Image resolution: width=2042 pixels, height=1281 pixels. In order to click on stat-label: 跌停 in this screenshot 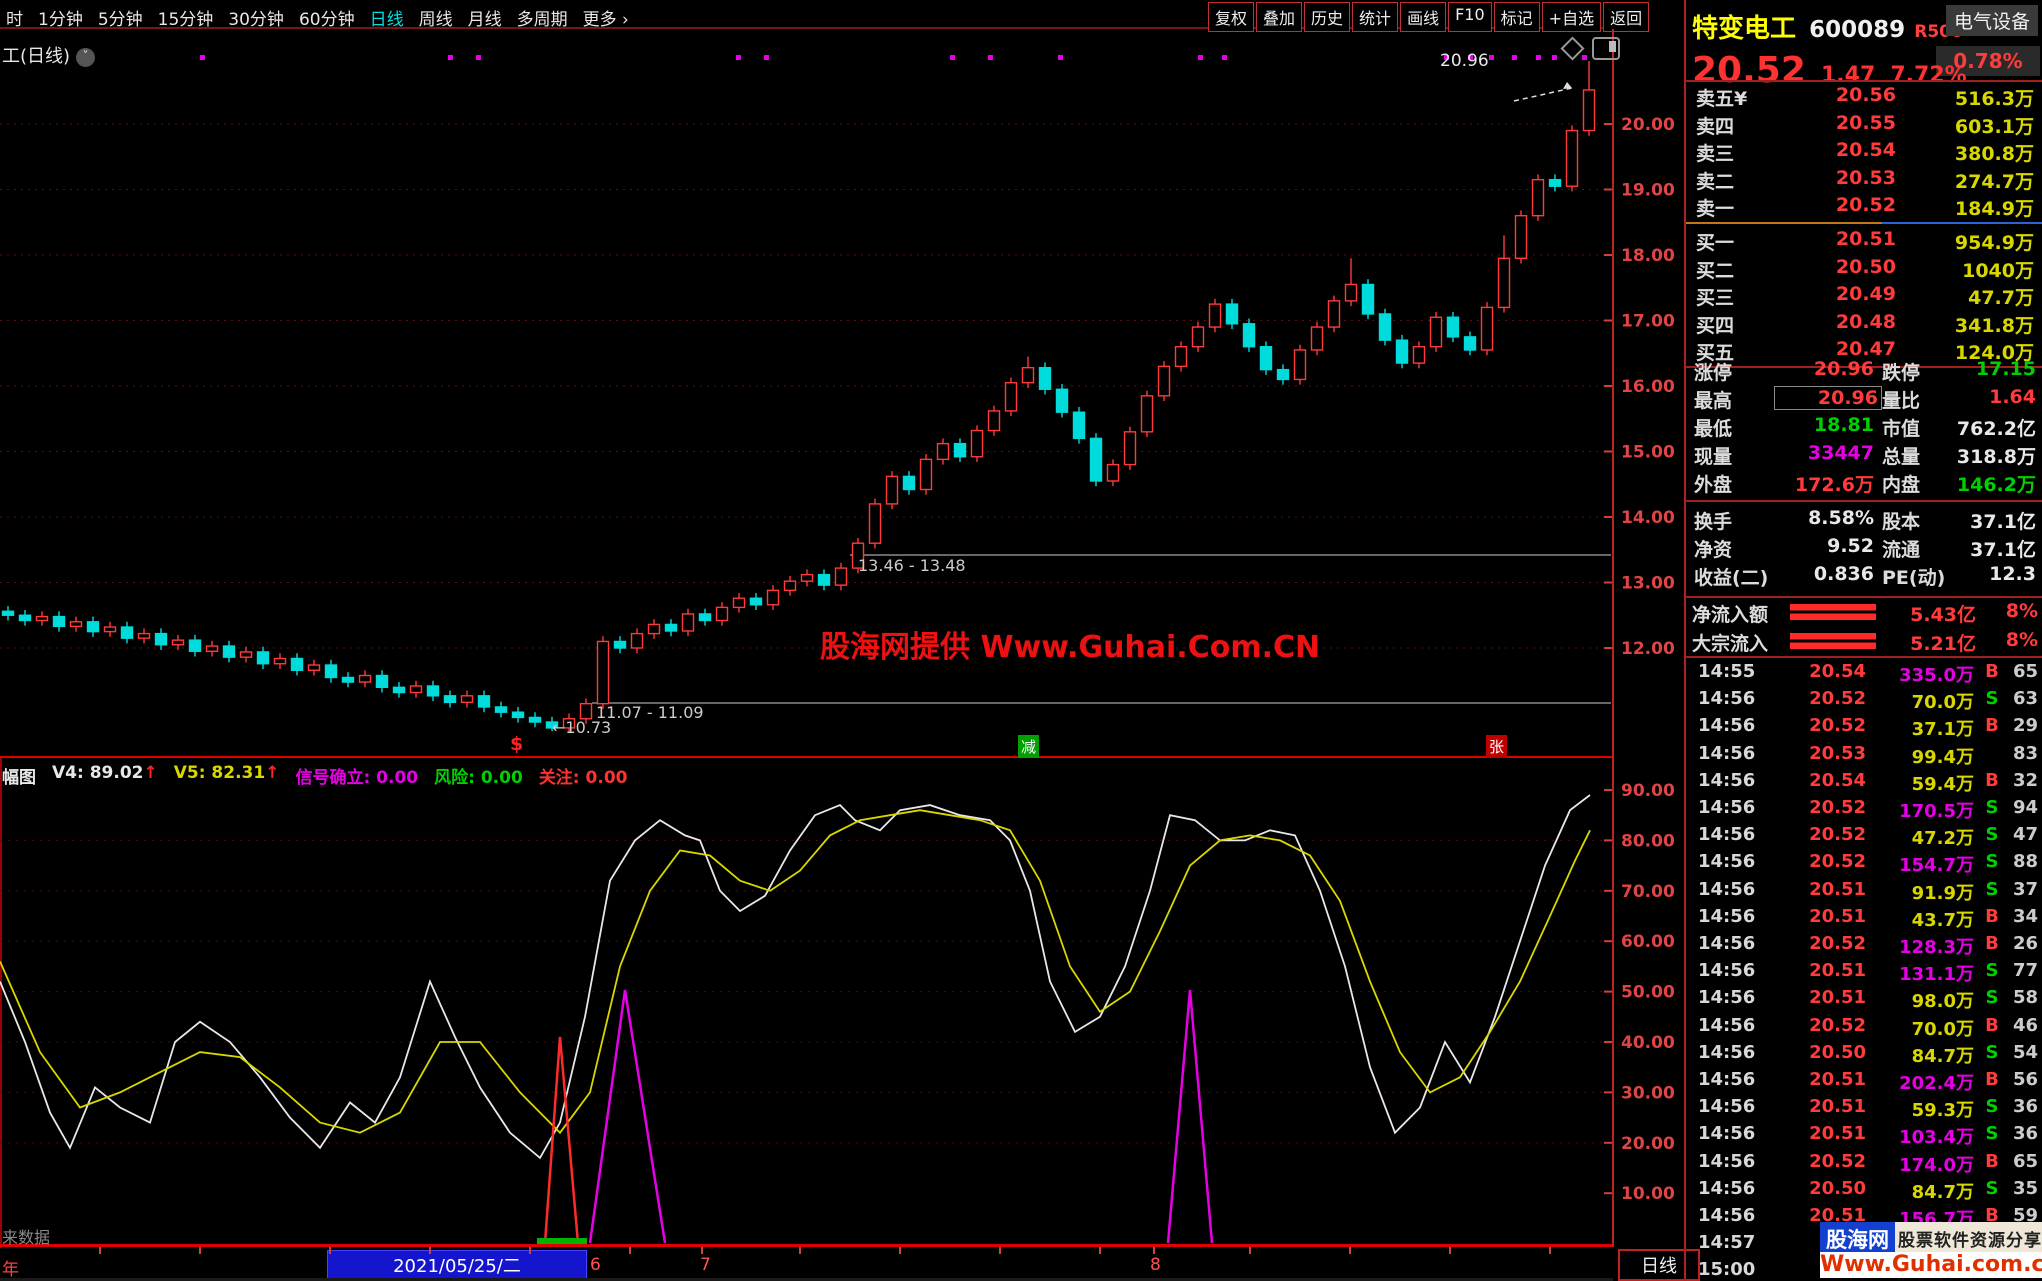, I will do `click(1901, 373)`.